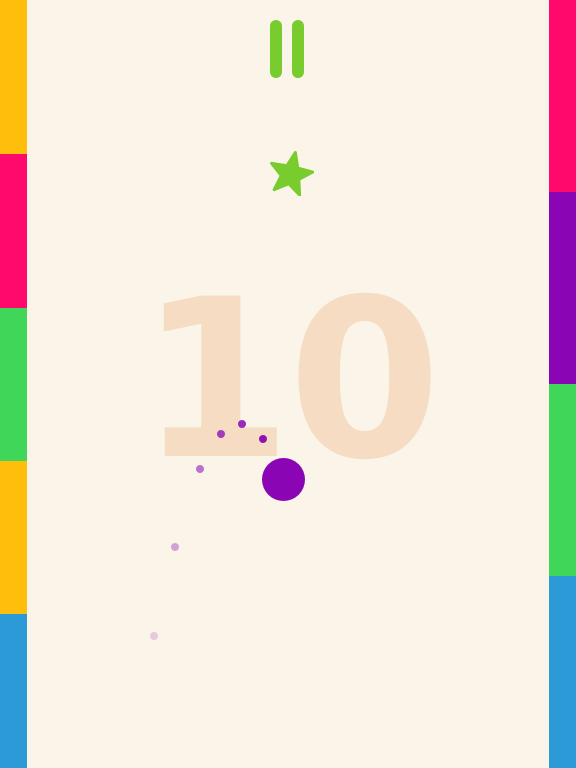 The image size is (576, 768). I want to click on star-icon, so click(291, 173).